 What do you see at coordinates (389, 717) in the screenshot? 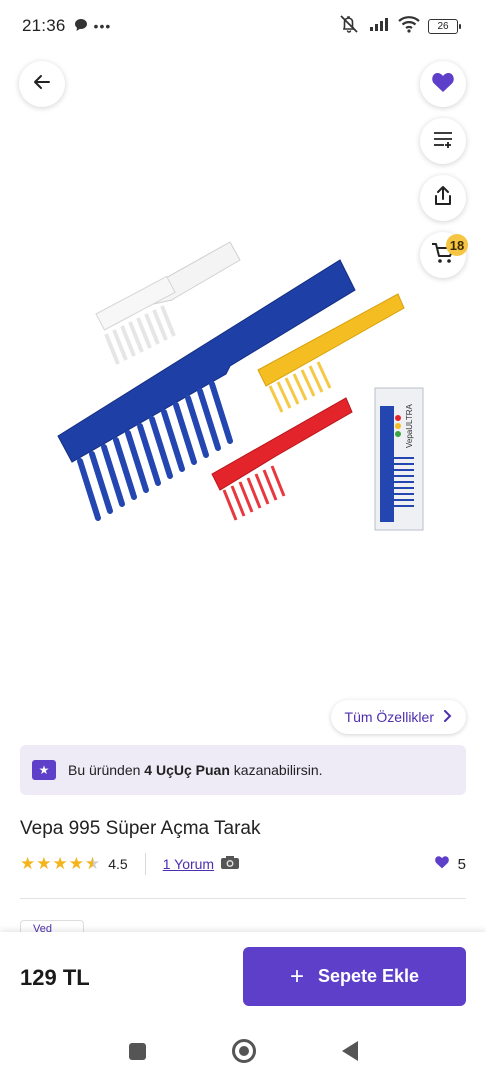
I see `all-features-label: Tüm Özellikler` at bounding box center [389, 717].